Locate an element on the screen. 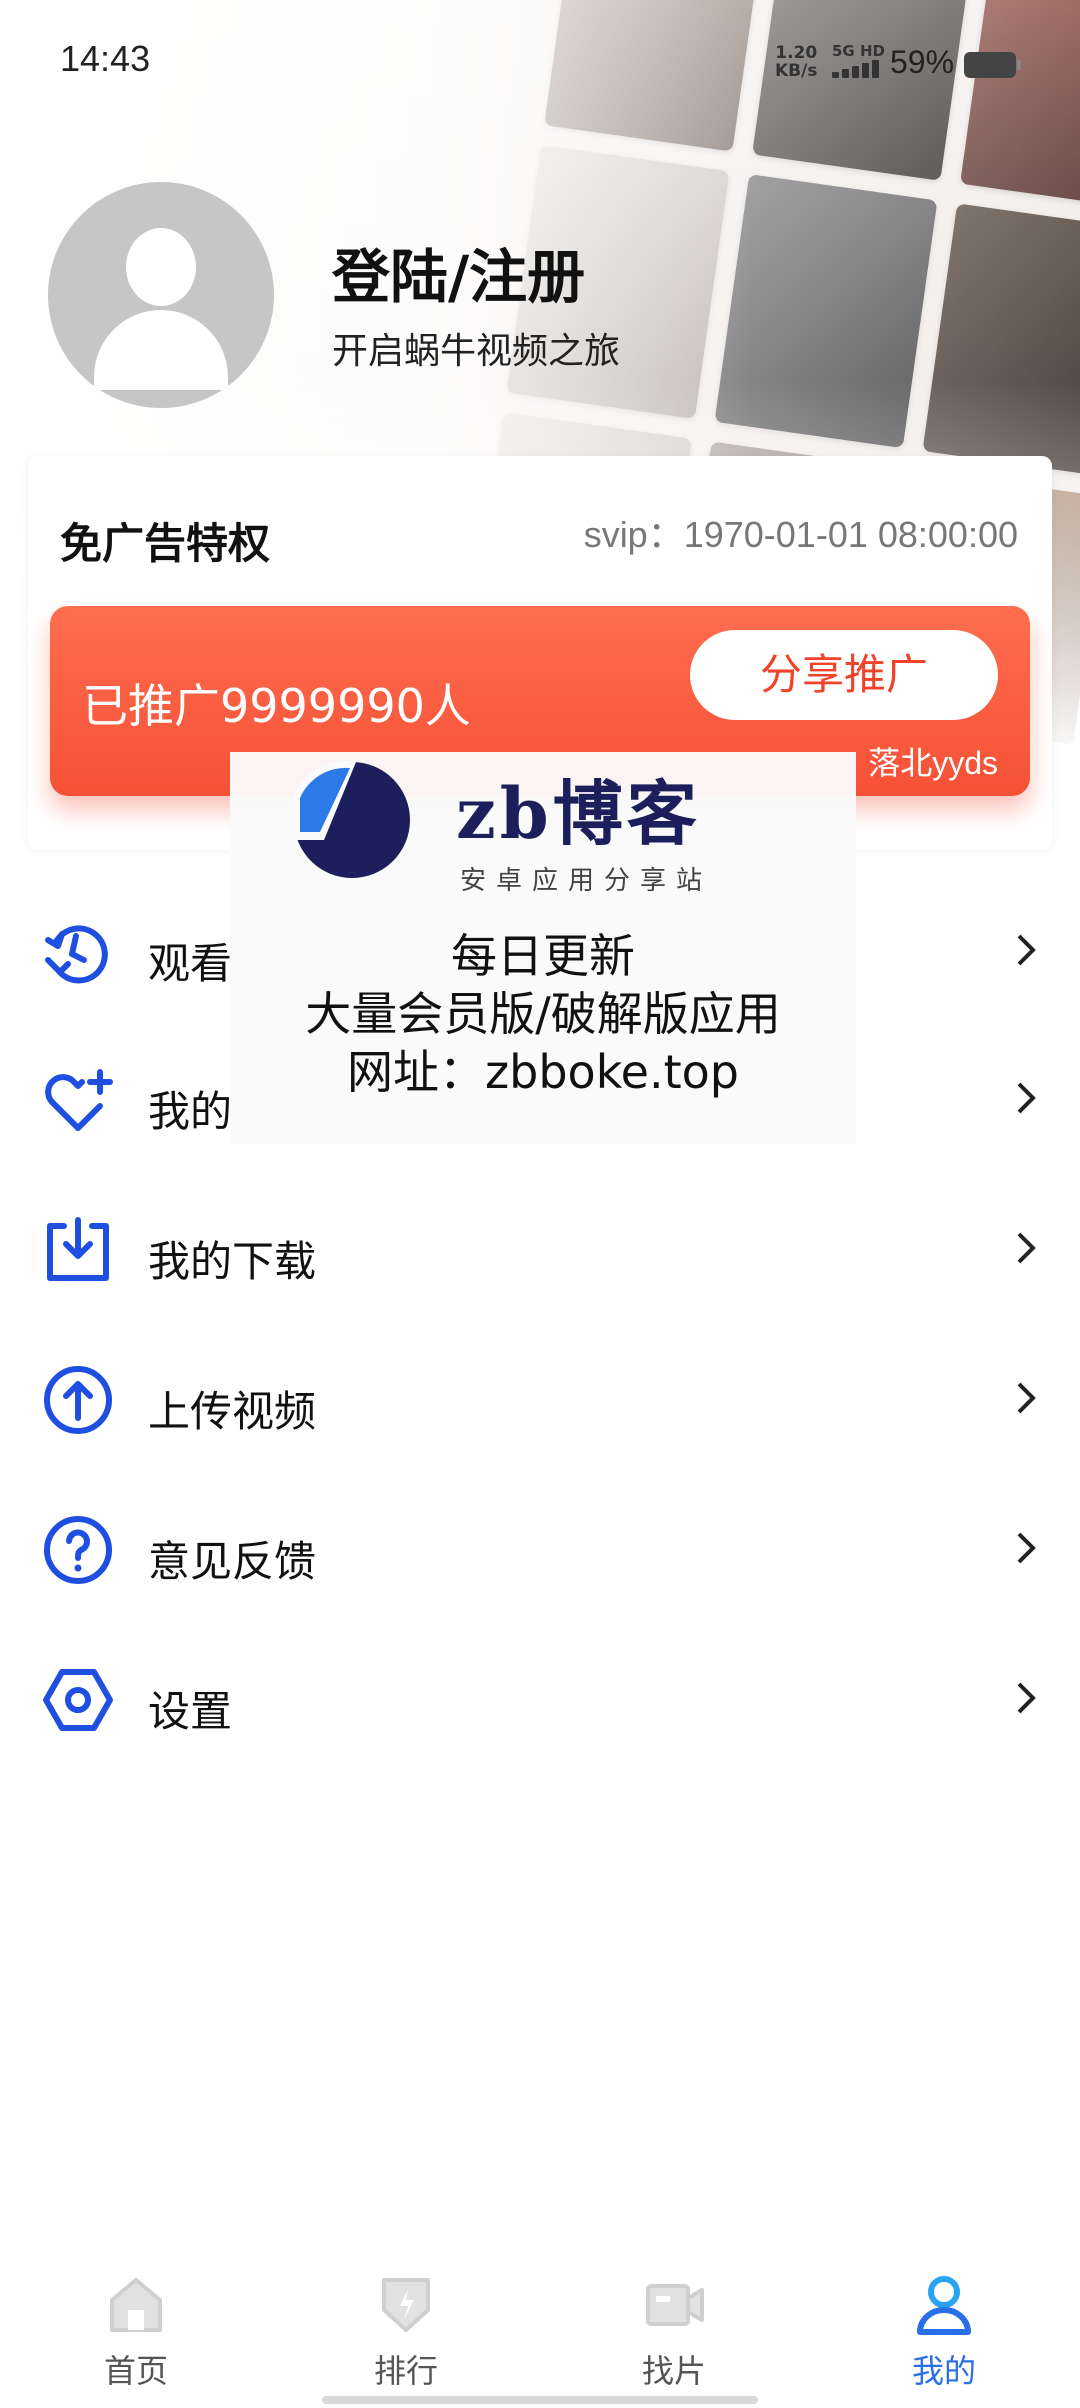 This screenshot has height=2408, width=1080. menu-label: 上传视频 is located at coordinates (232, 1411).